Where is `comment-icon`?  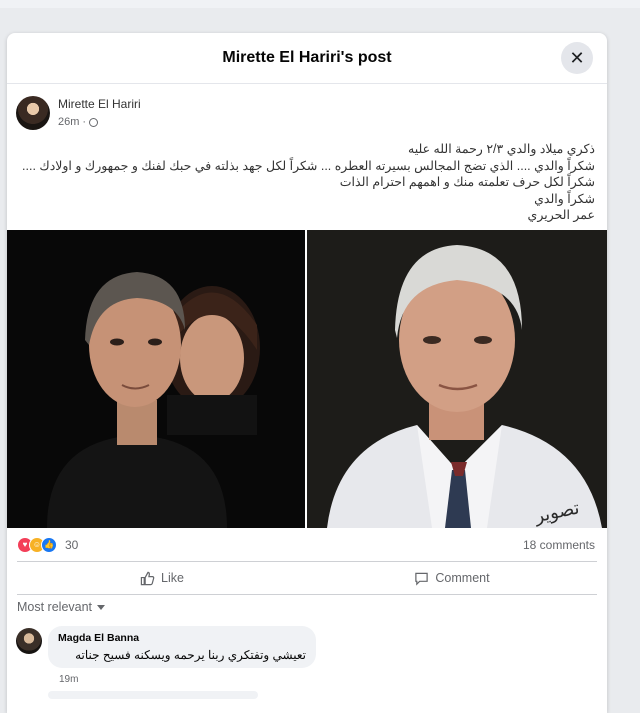
comment-icon is located at coordinates (422, 579).